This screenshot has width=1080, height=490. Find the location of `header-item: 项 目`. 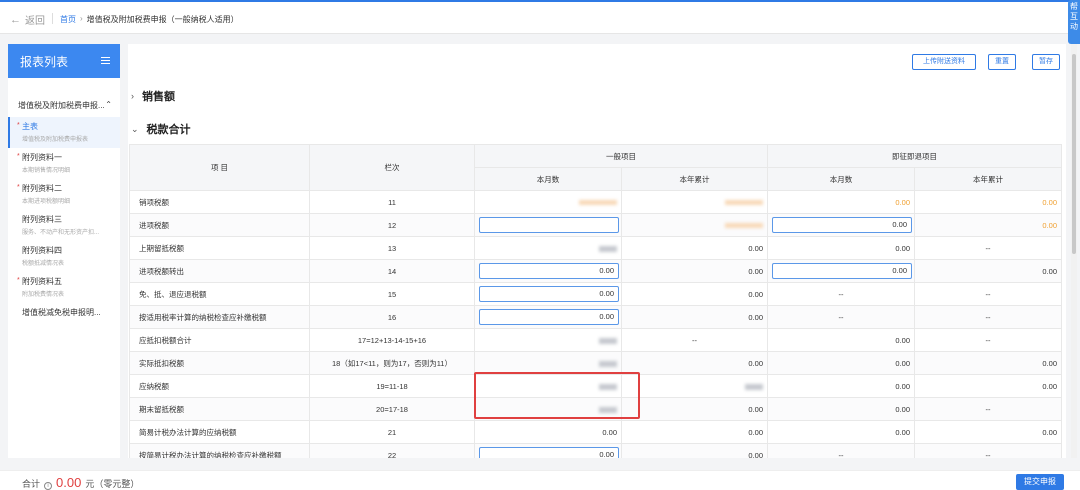

header-item: 项 目 is located at coordinates (219, 167).